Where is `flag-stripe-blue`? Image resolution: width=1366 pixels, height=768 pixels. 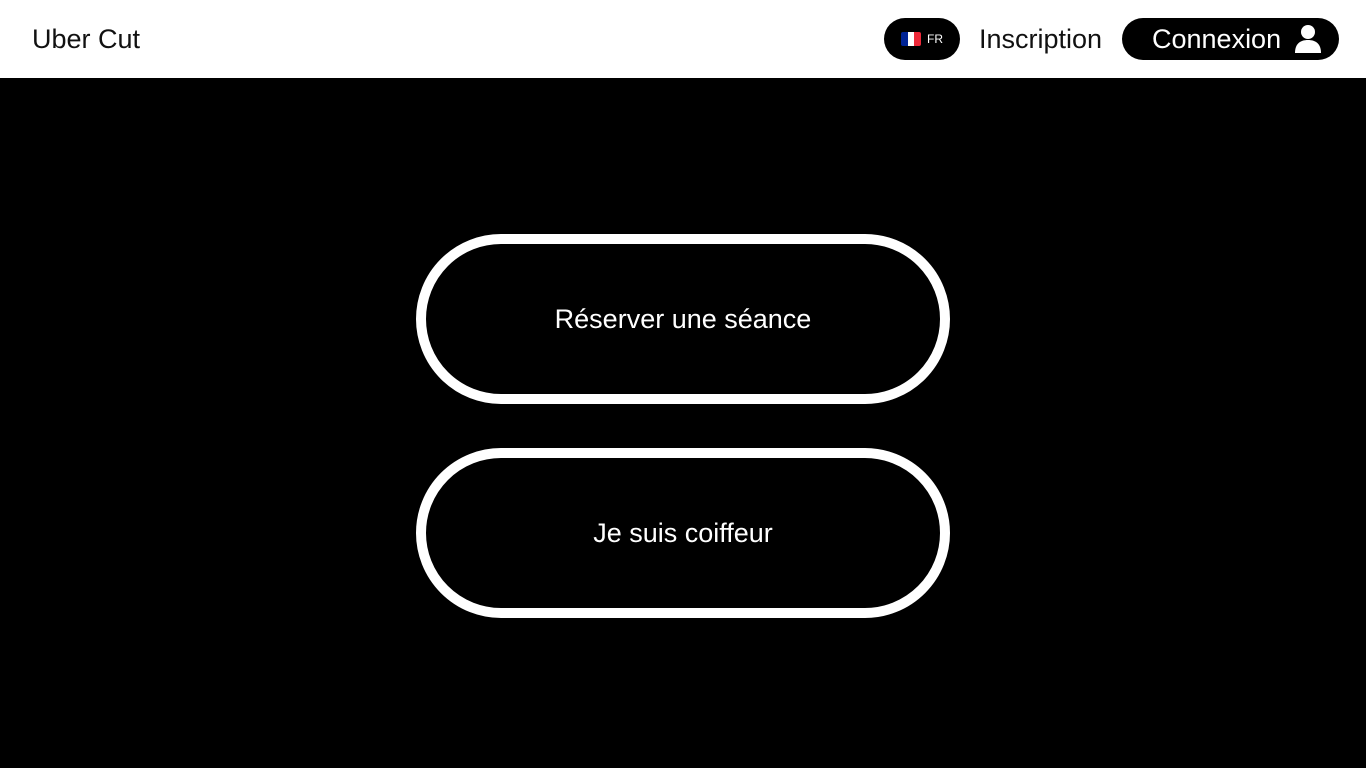
flag-stripe-blue is located at coordinates (904, 39).